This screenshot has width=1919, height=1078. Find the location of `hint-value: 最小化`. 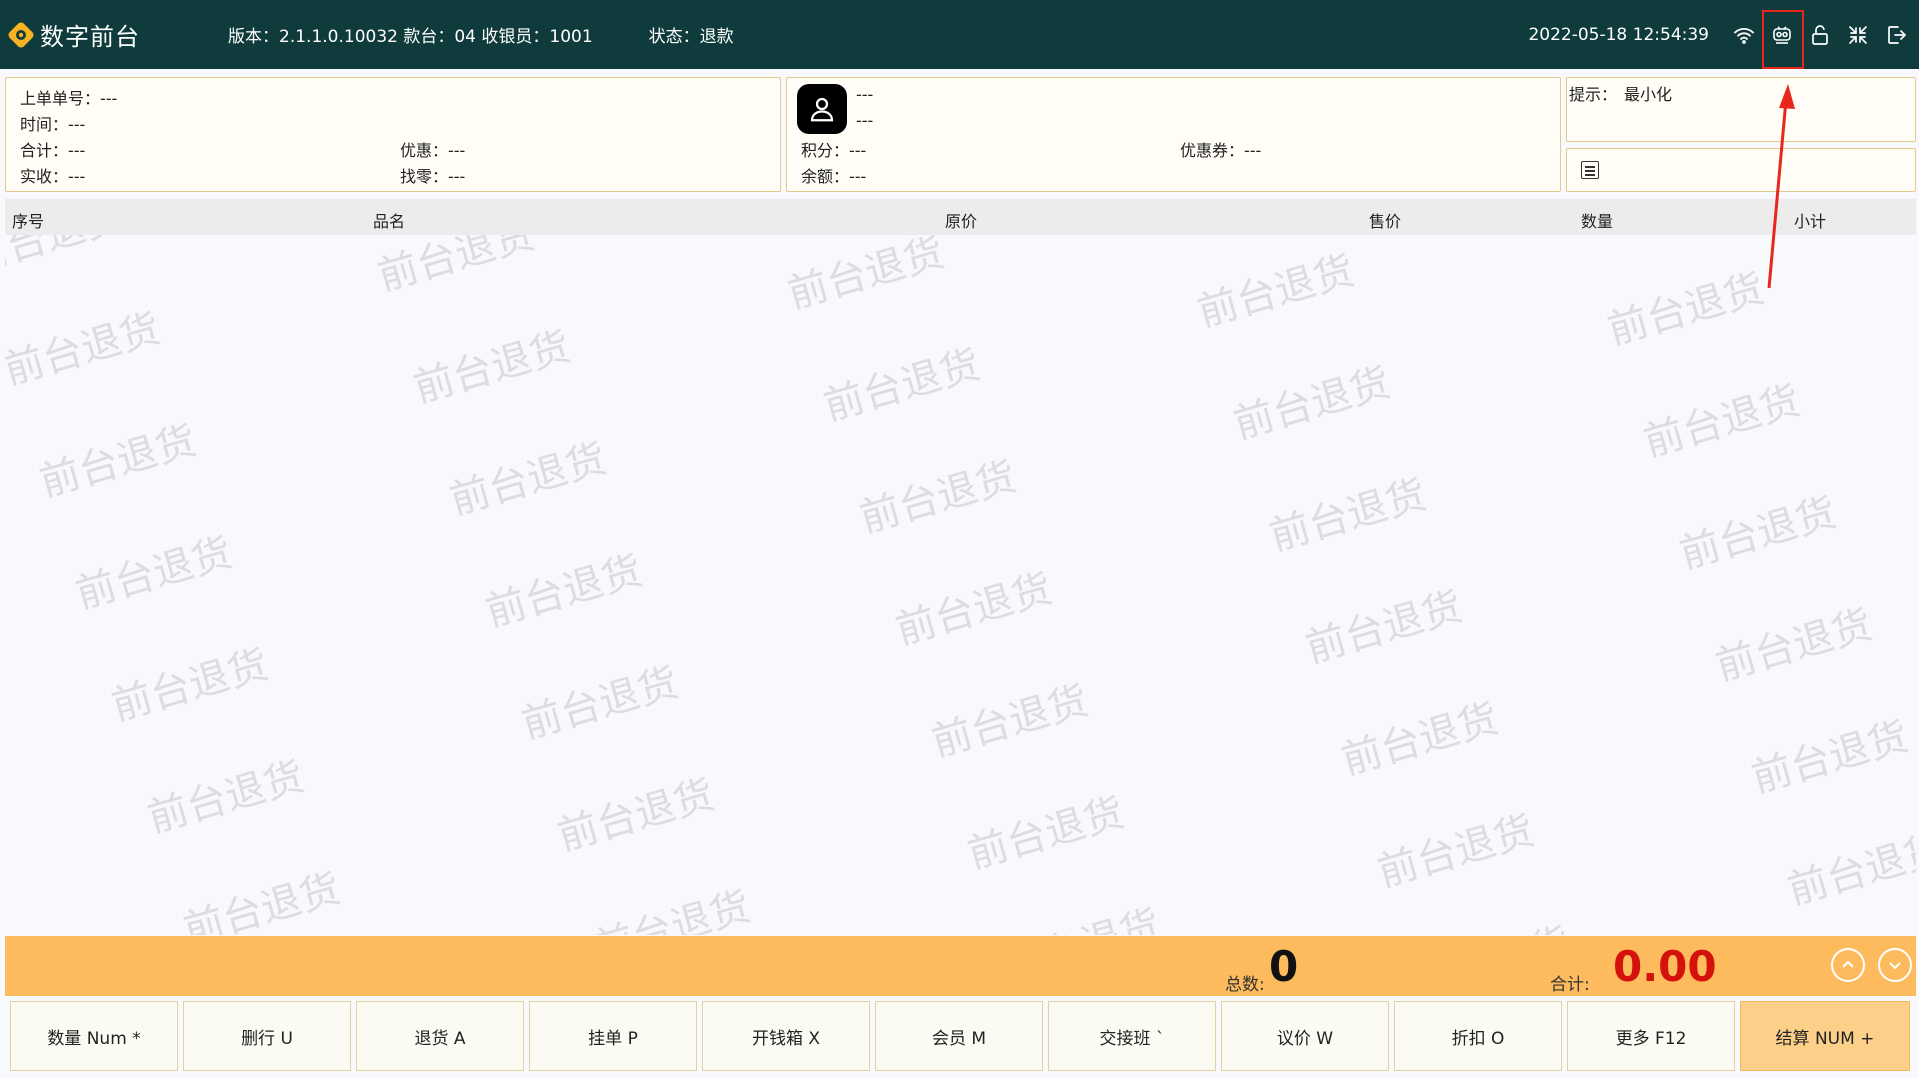

hint-value: 最小化 is located at coordinates (1648, 94).